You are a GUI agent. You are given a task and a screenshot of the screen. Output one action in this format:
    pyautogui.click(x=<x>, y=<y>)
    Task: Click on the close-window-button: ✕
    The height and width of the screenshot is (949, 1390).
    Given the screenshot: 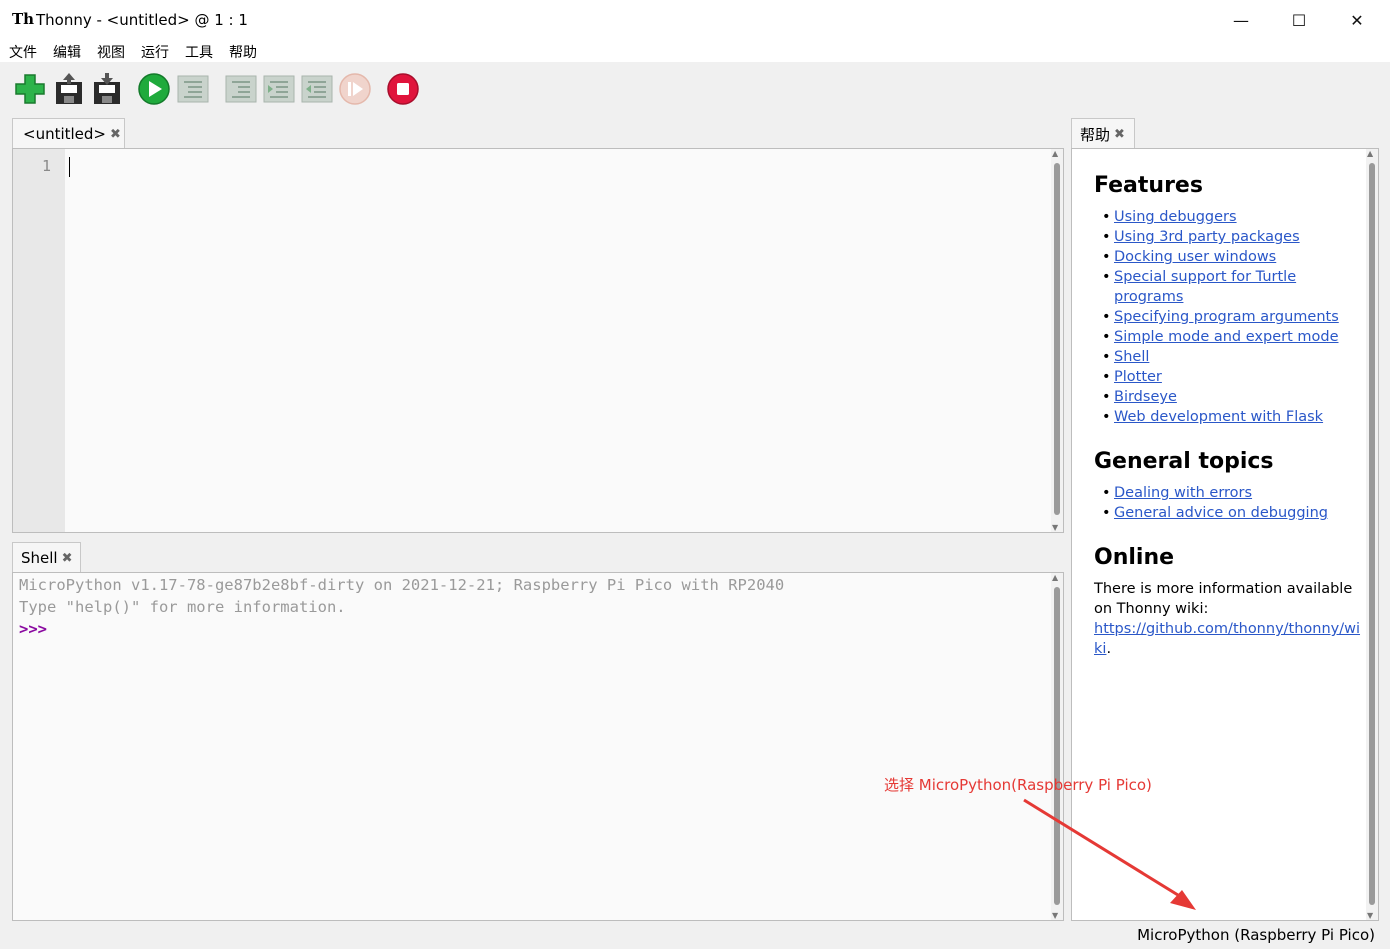 What is the action you would take?
    pyautogui.click(x=1357, y=20)
    